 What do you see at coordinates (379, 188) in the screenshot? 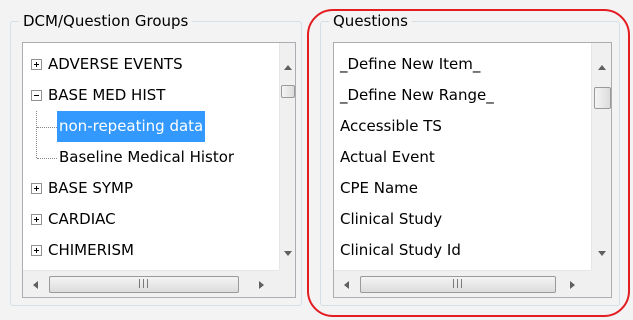
I see `list-item-label: CPE Name` at bounding box center [379, 188].